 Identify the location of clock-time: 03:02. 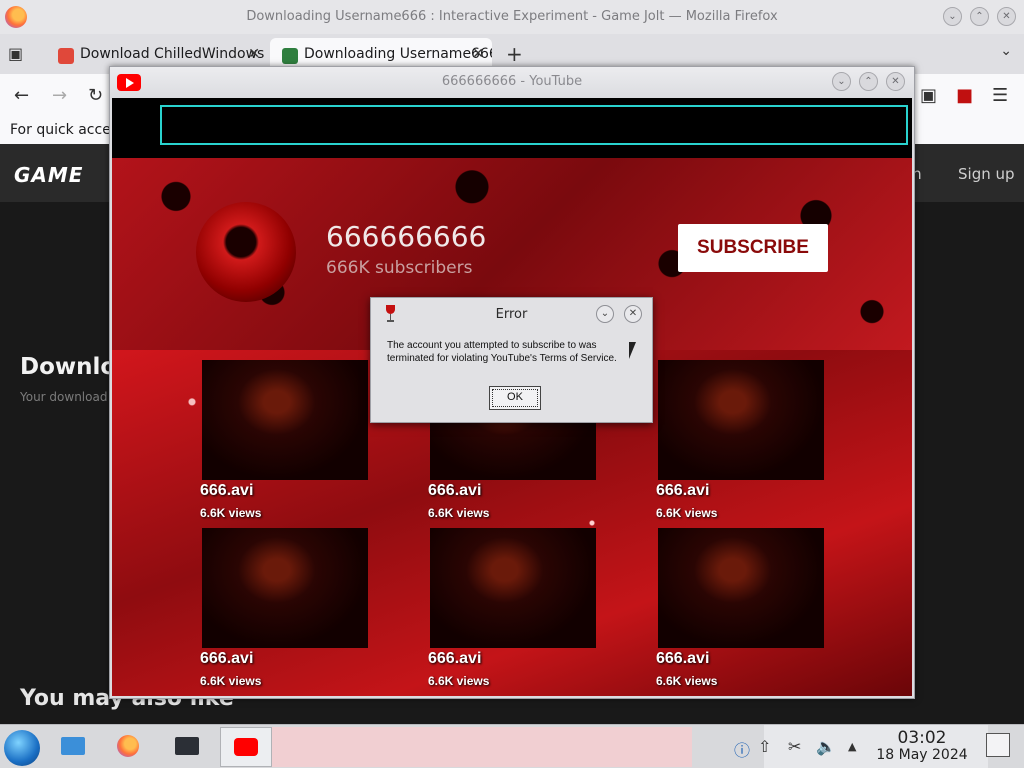
(922, 738).